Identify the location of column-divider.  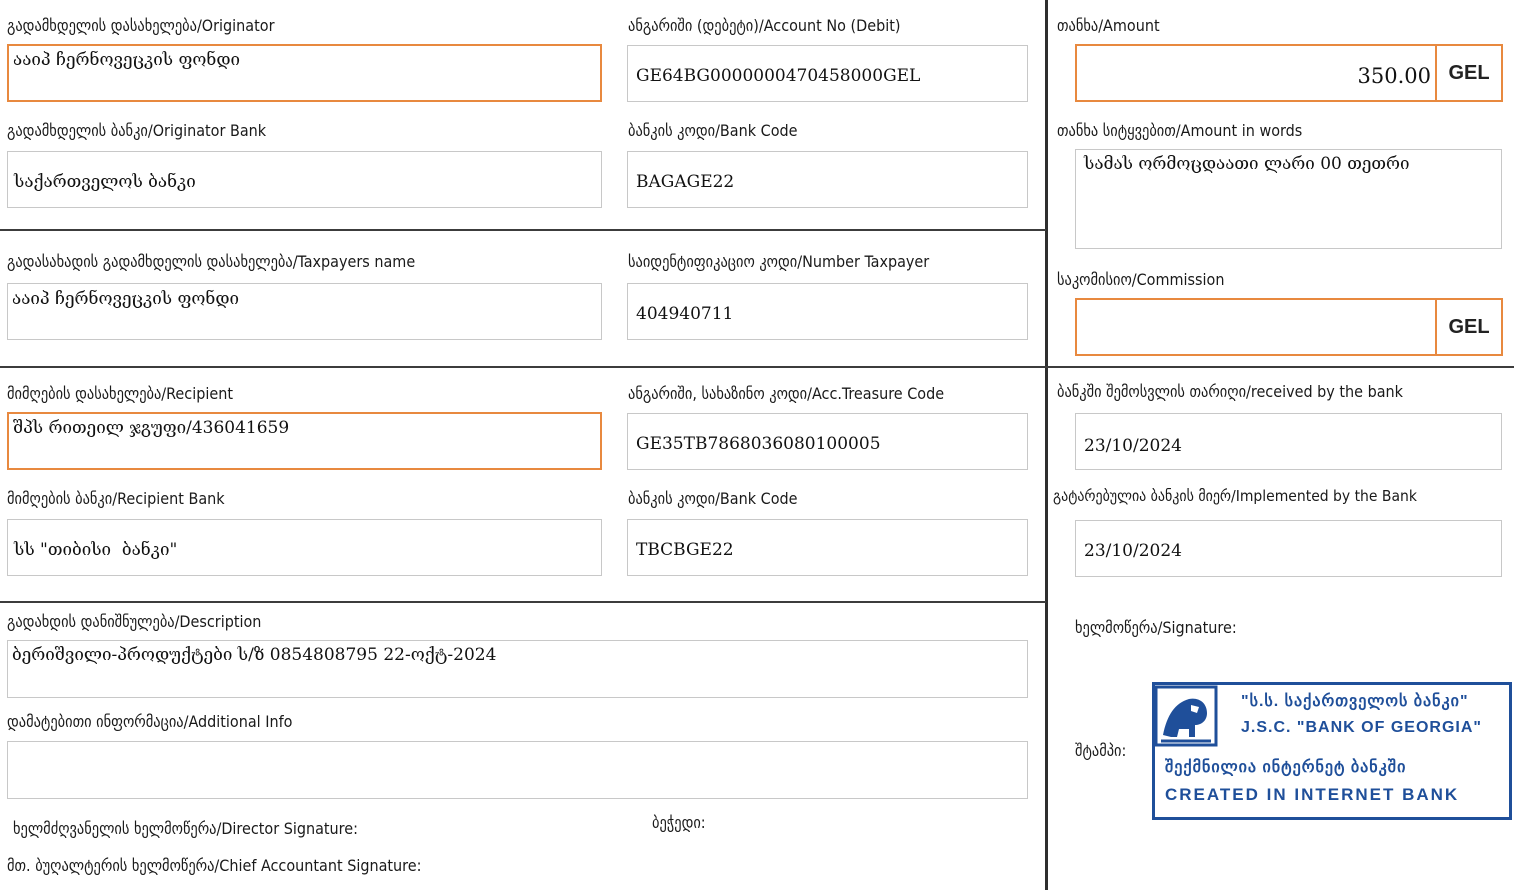
(1046, 445).